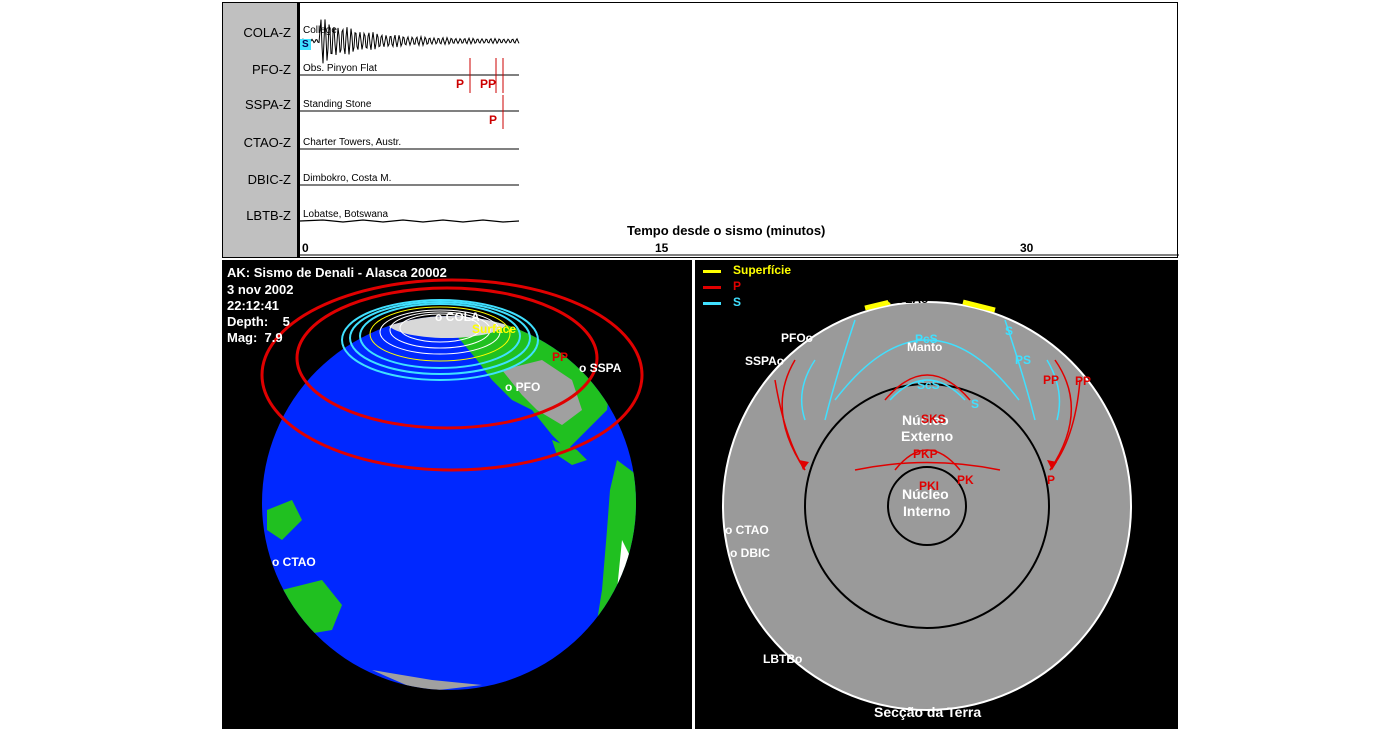 This screenshot has width=1400, height=730. I want to click on time-tick: 30, so click(1027, 248).